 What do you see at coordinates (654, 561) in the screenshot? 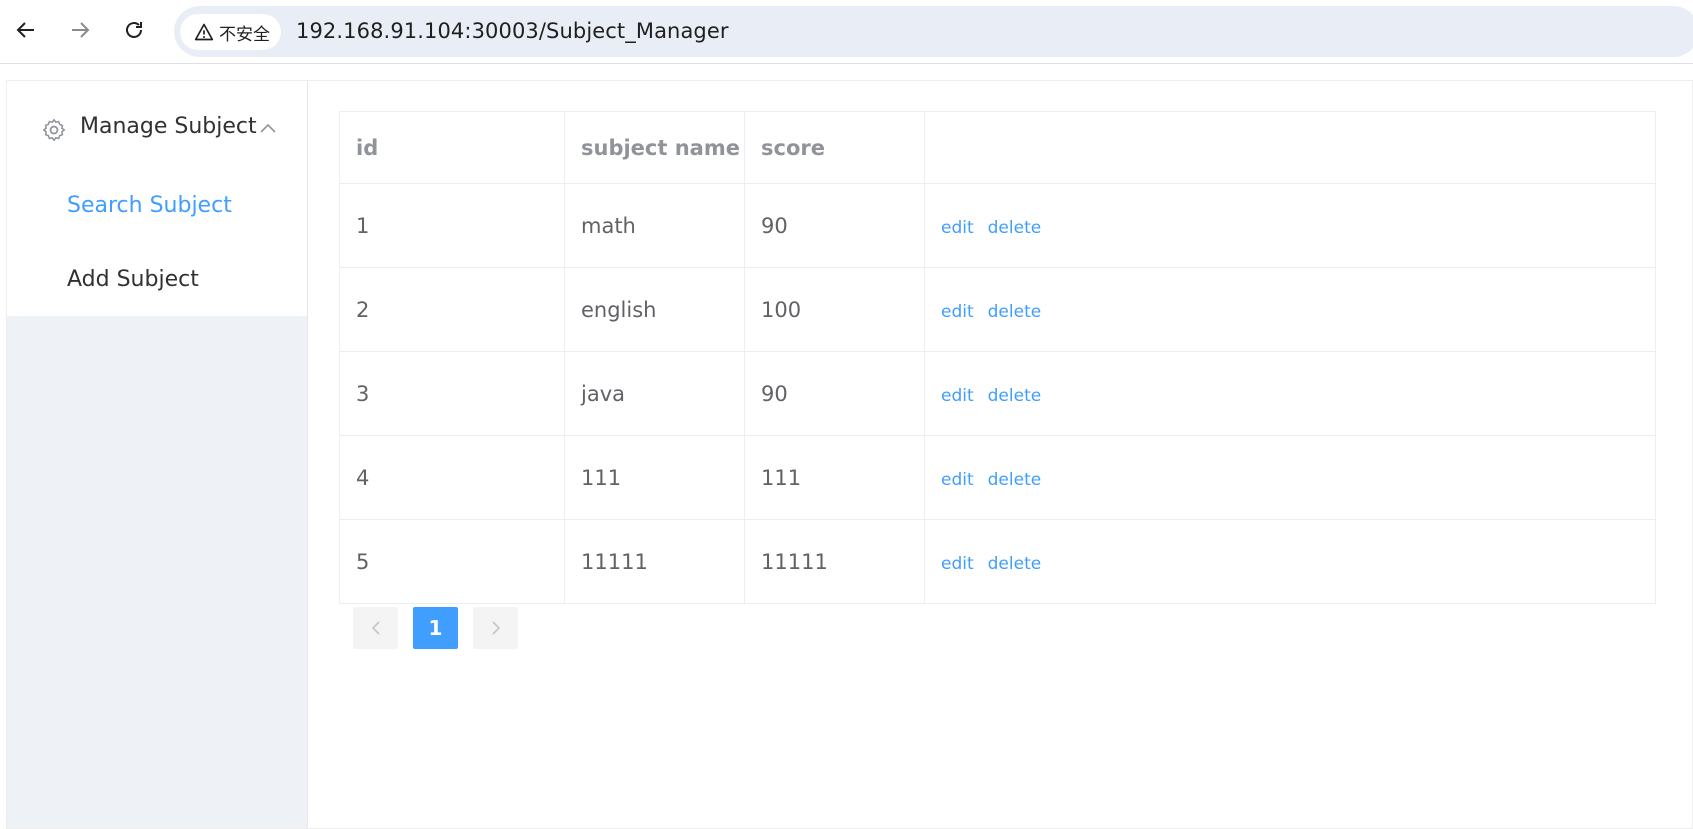
I see `cell-subject-name: 11111` at bounding box center [654, 561].